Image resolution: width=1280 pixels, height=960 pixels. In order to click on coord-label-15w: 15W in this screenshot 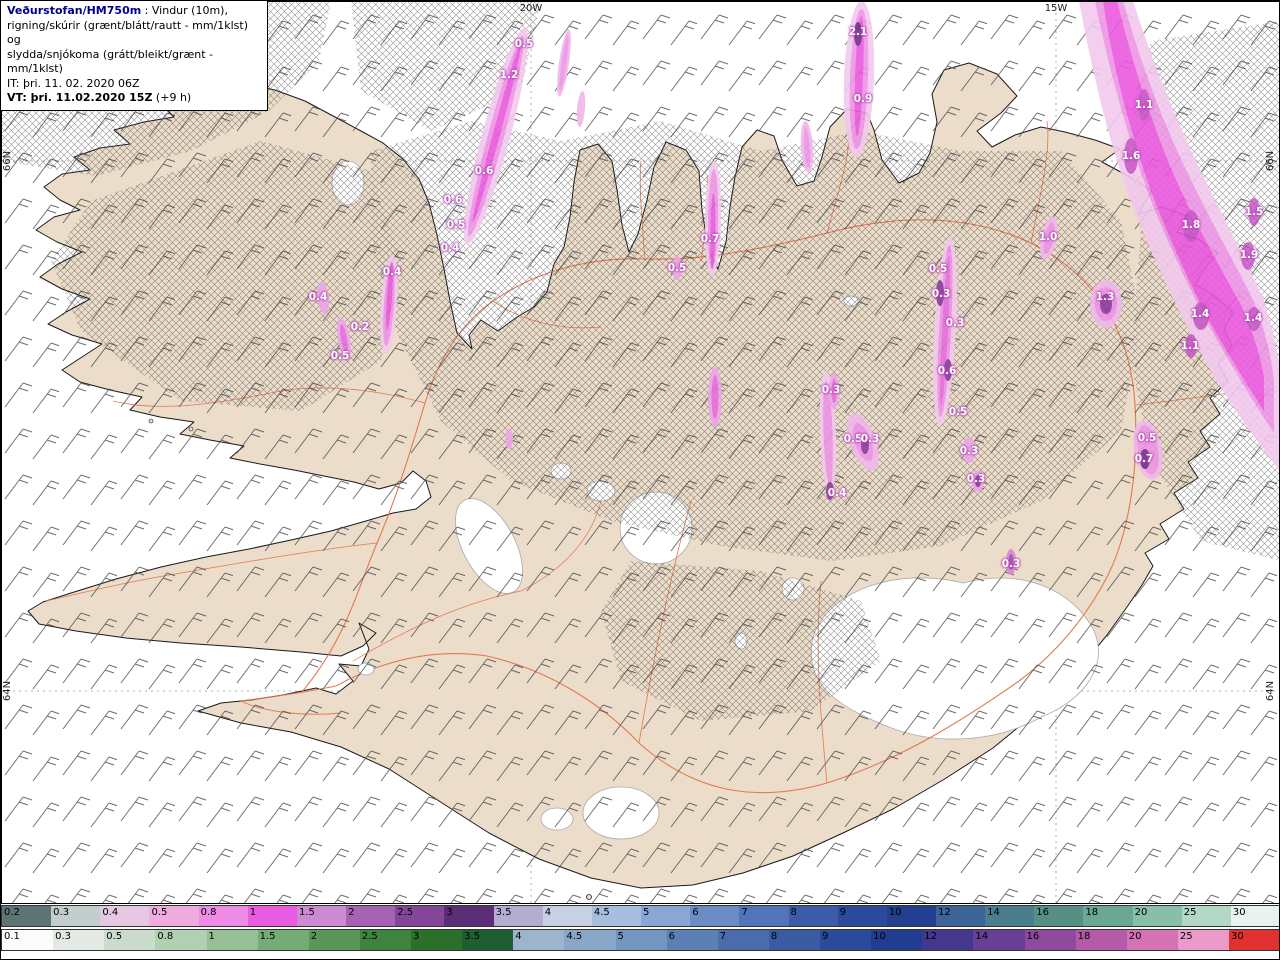, I will do `click(1056, 8)`.